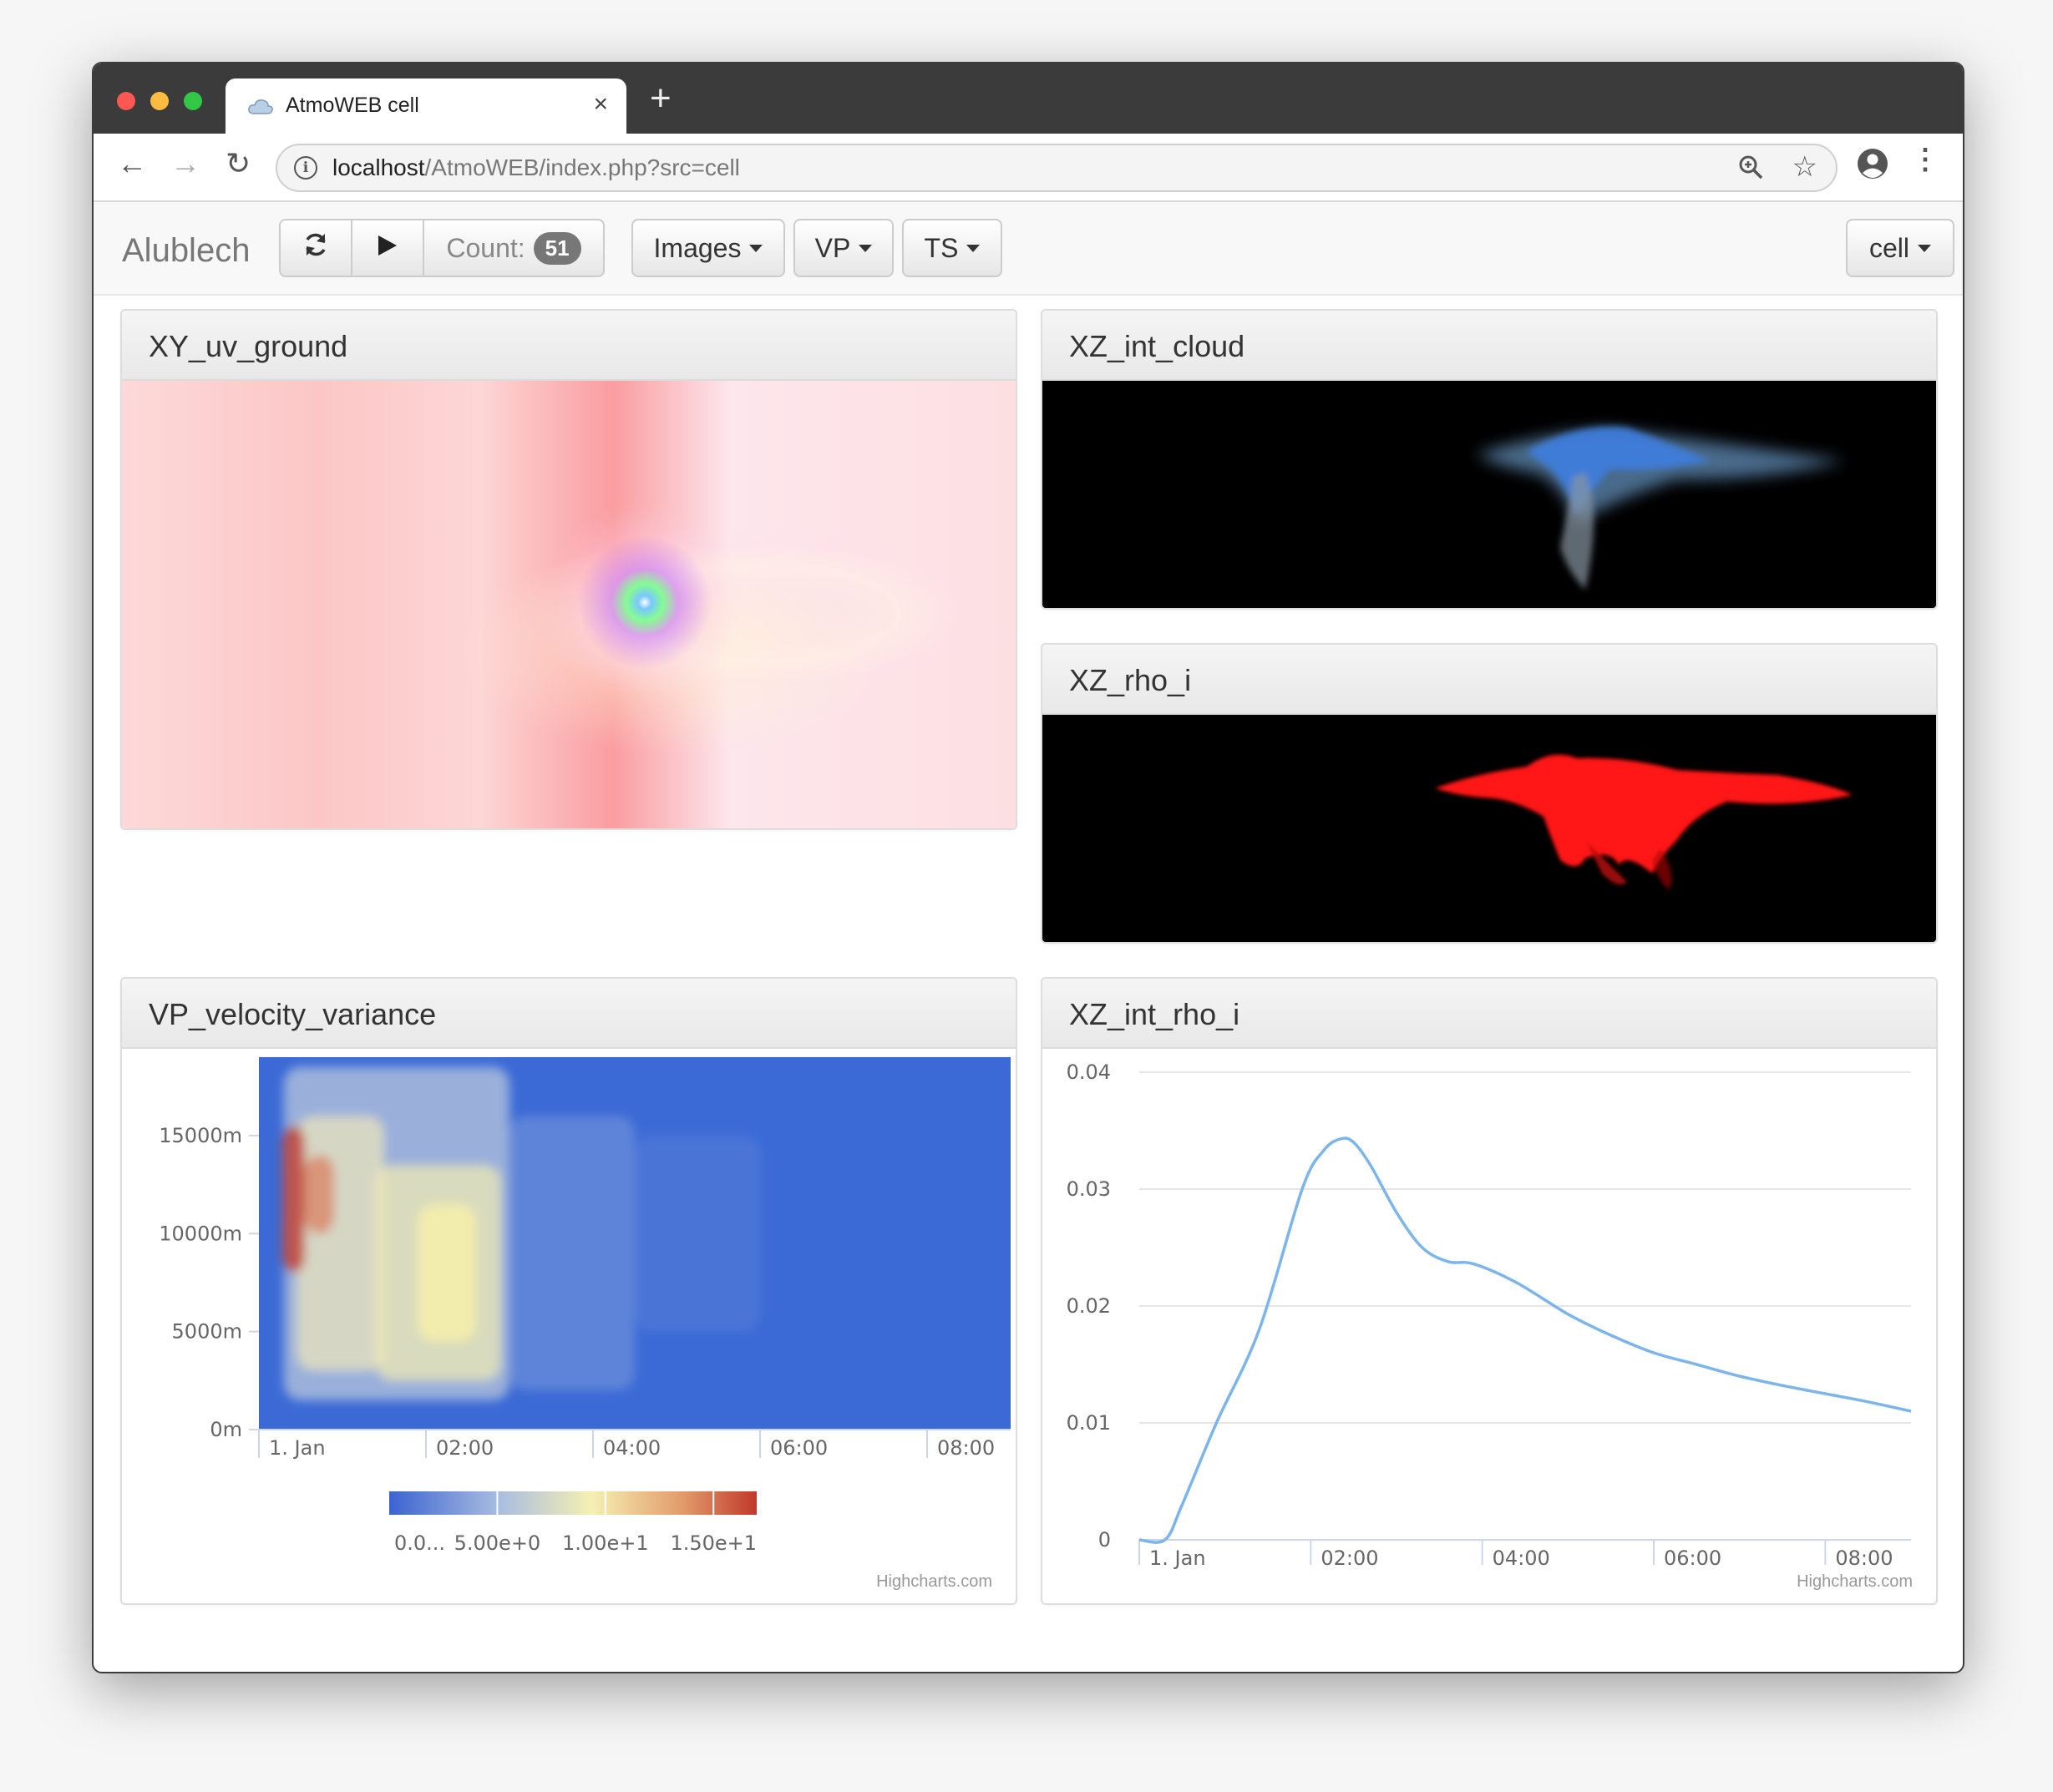 The image size is (2053, 1792). What do you see at coordinates (1154, 1014) in the screenshot?
I see `panel-title: XZ_int_rho_i` at bounding box center [1154, 1014].